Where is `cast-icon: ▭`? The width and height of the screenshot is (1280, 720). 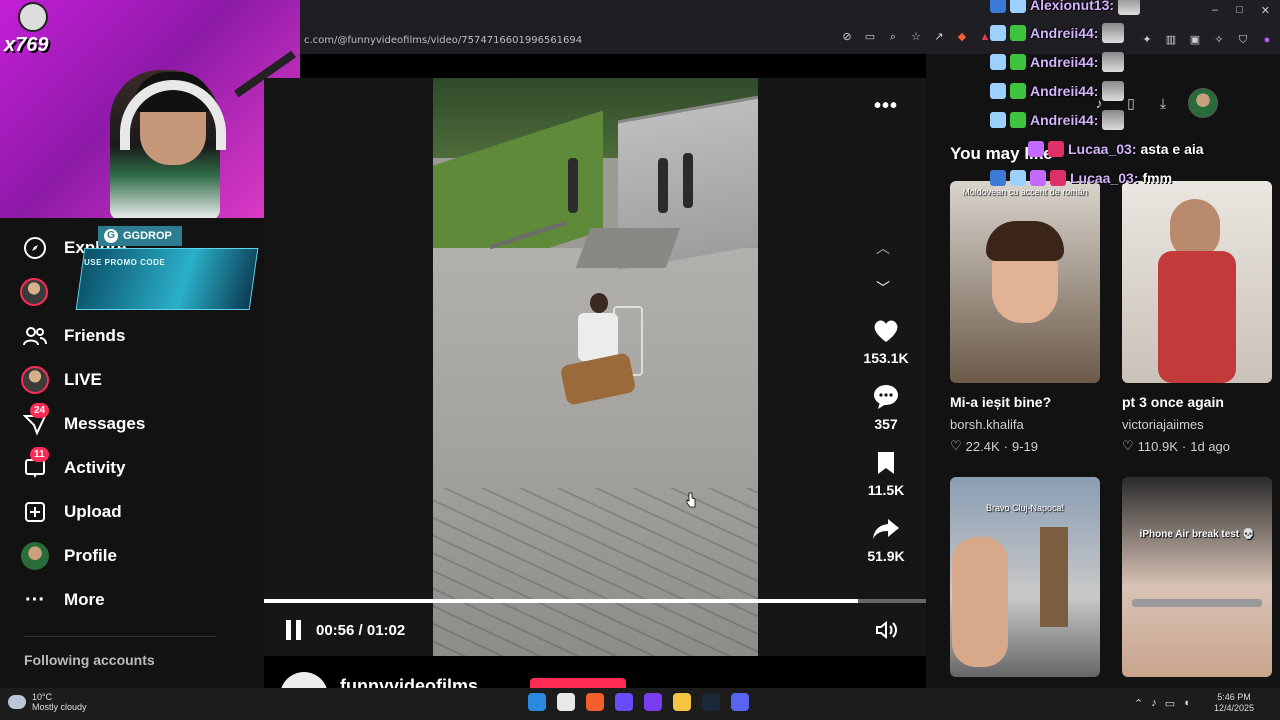
cast-icon: ▭ is located at coordinates (870, 37).